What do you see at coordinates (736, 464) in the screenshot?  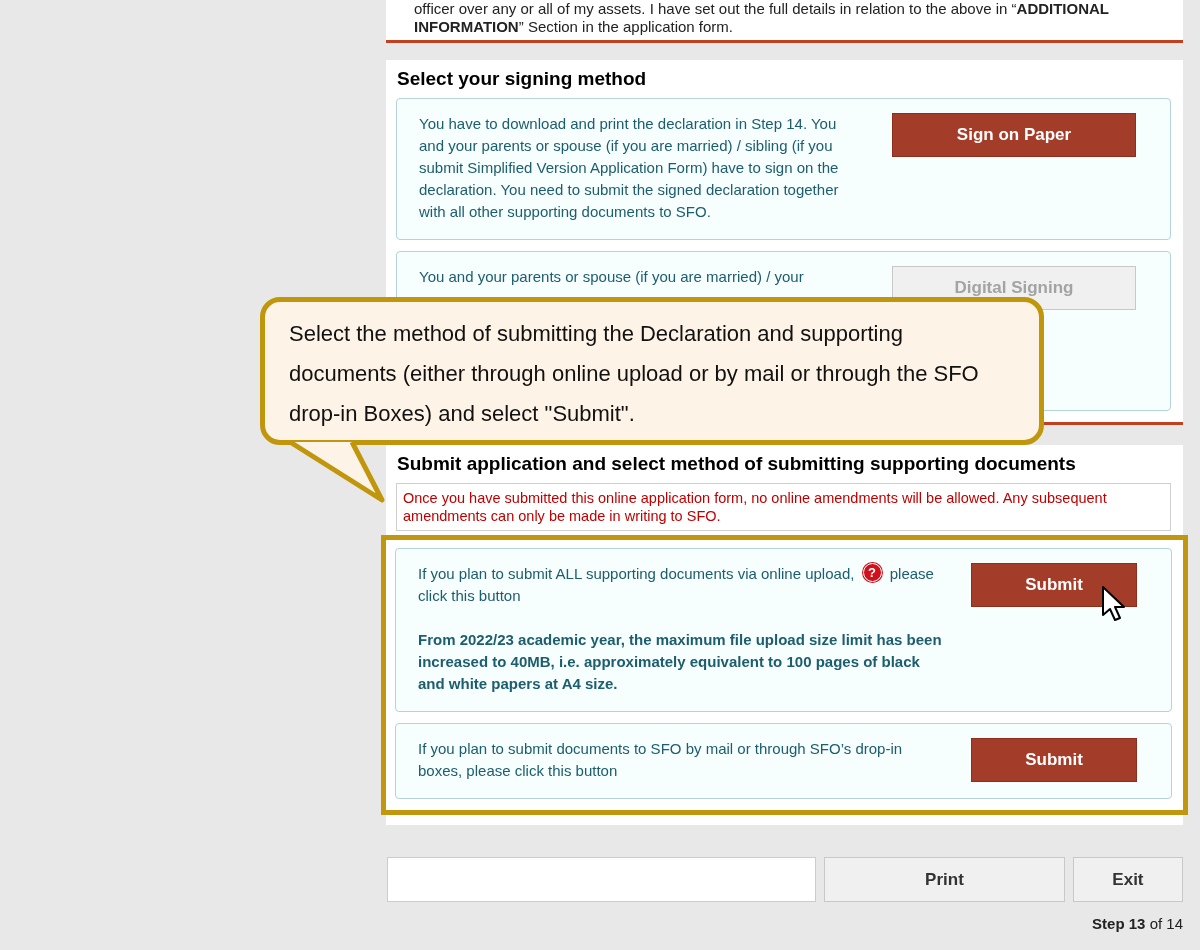 I see `section-title: Submit application and select method of submitting supporting documents` at bounding box center [736, 464].